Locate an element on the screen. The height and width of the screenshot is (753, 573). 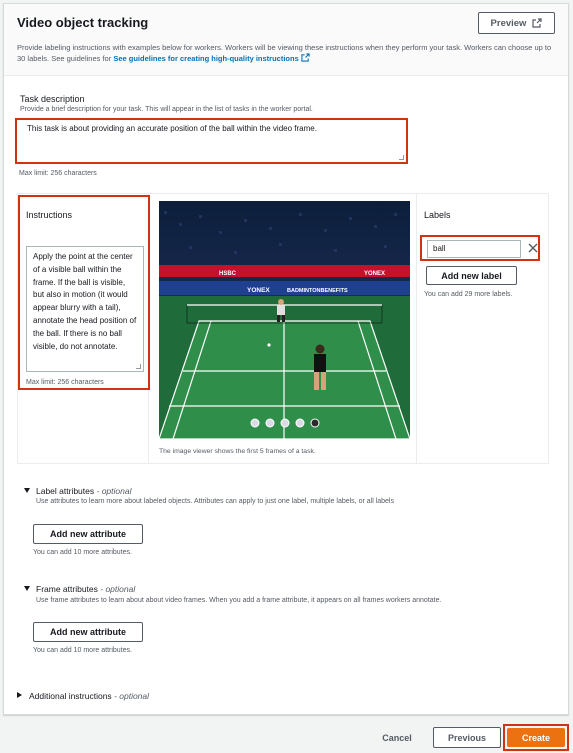
cancel-button: Cancel is located at coordinates (397, 738).